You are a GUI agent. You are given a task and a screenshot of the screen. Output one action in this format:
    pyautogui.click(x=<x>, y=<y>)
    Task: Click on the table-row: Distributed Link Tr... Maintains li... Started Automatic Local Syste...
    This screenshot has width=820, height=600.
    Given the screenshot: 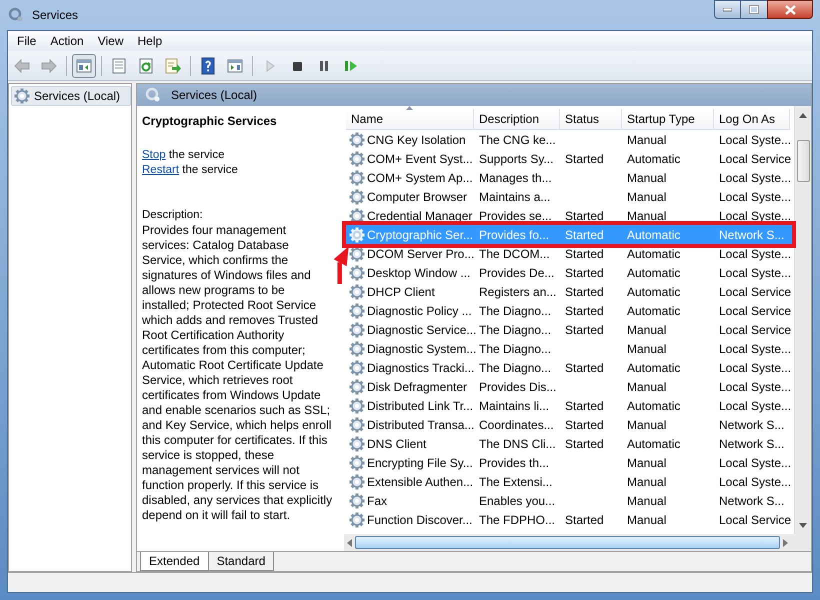 What is the action you would take?
    pyautogui.click(x=570, y=405)
    